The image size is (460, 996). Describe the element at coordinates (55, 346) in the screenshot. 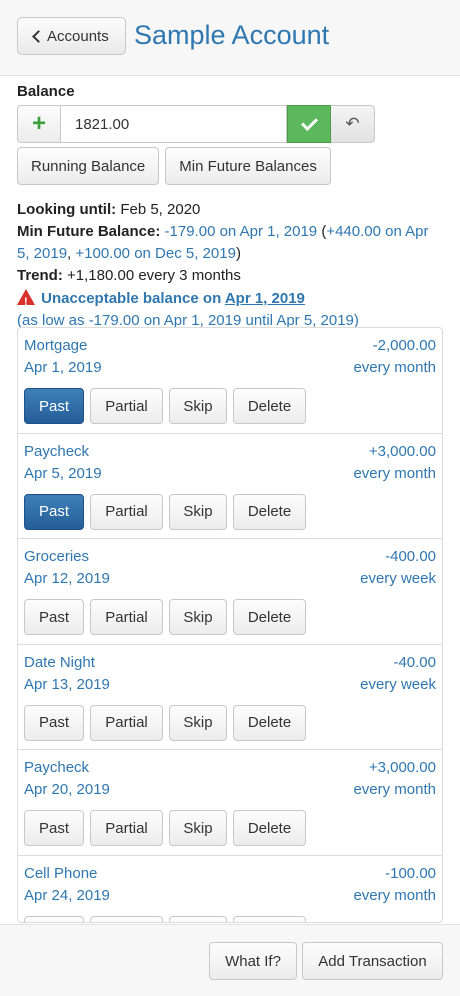

I see `transaction-name: Mortgage` at that location.